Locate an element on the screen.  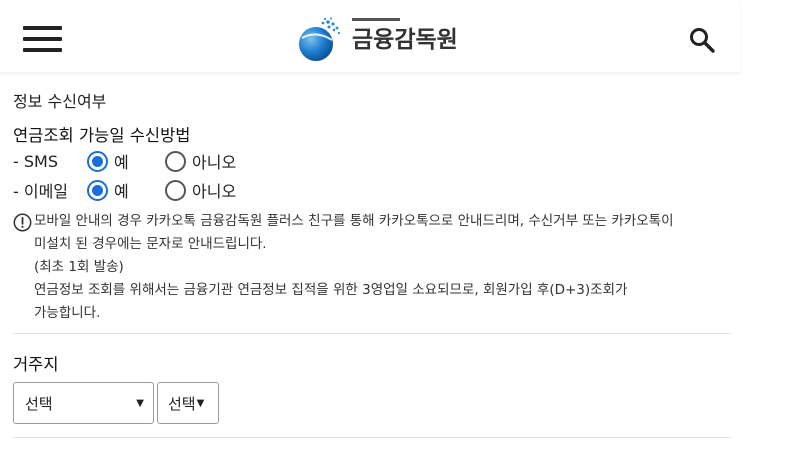
email-yes-radio: 예 is located at coordinates (126, 190).